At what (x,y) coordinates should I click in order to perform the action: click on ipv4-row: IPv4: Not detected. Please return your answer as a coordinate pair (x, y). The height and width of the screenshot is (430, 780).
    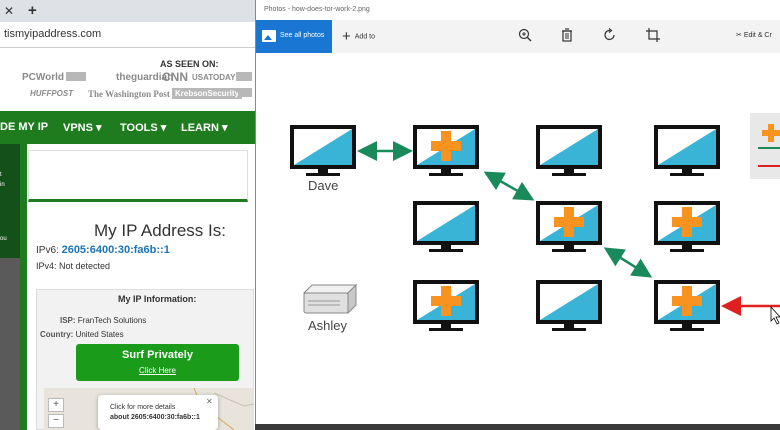
    Looking at the image, I should click on (73, 266).